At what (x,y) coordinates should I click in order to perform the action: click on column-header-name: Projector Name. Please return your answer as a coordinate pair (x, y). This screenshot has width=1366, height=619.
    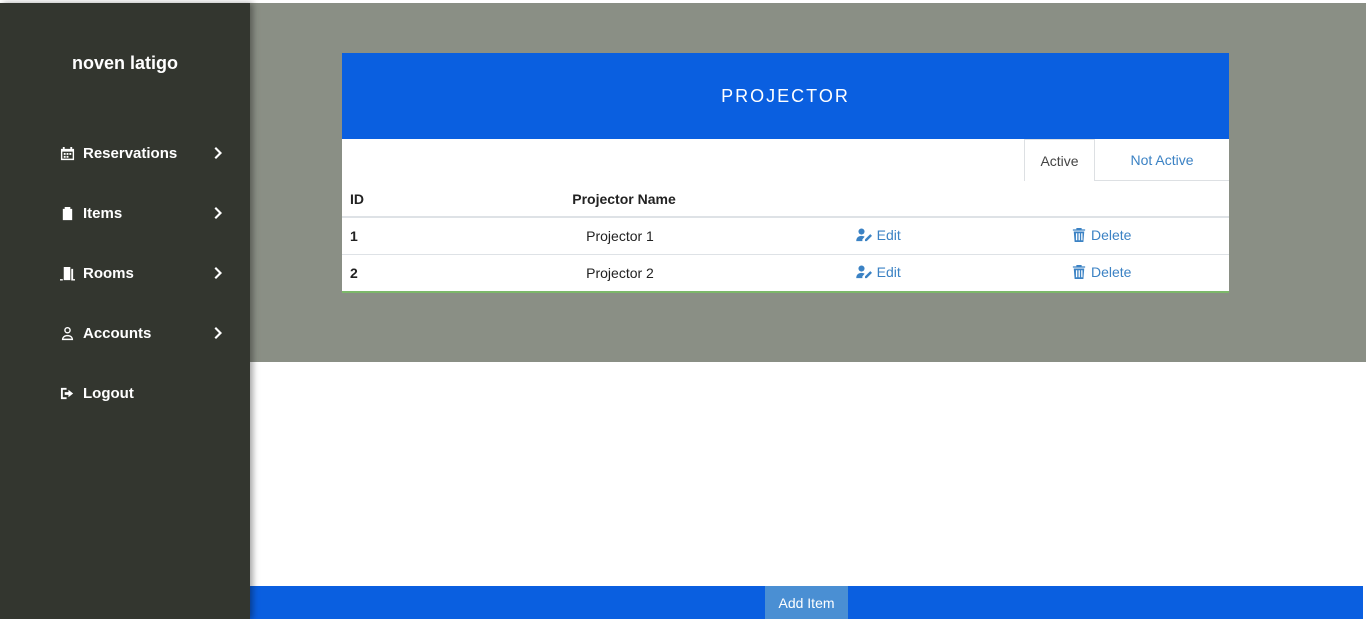
    Looking at the image, I should click on (624, 198).